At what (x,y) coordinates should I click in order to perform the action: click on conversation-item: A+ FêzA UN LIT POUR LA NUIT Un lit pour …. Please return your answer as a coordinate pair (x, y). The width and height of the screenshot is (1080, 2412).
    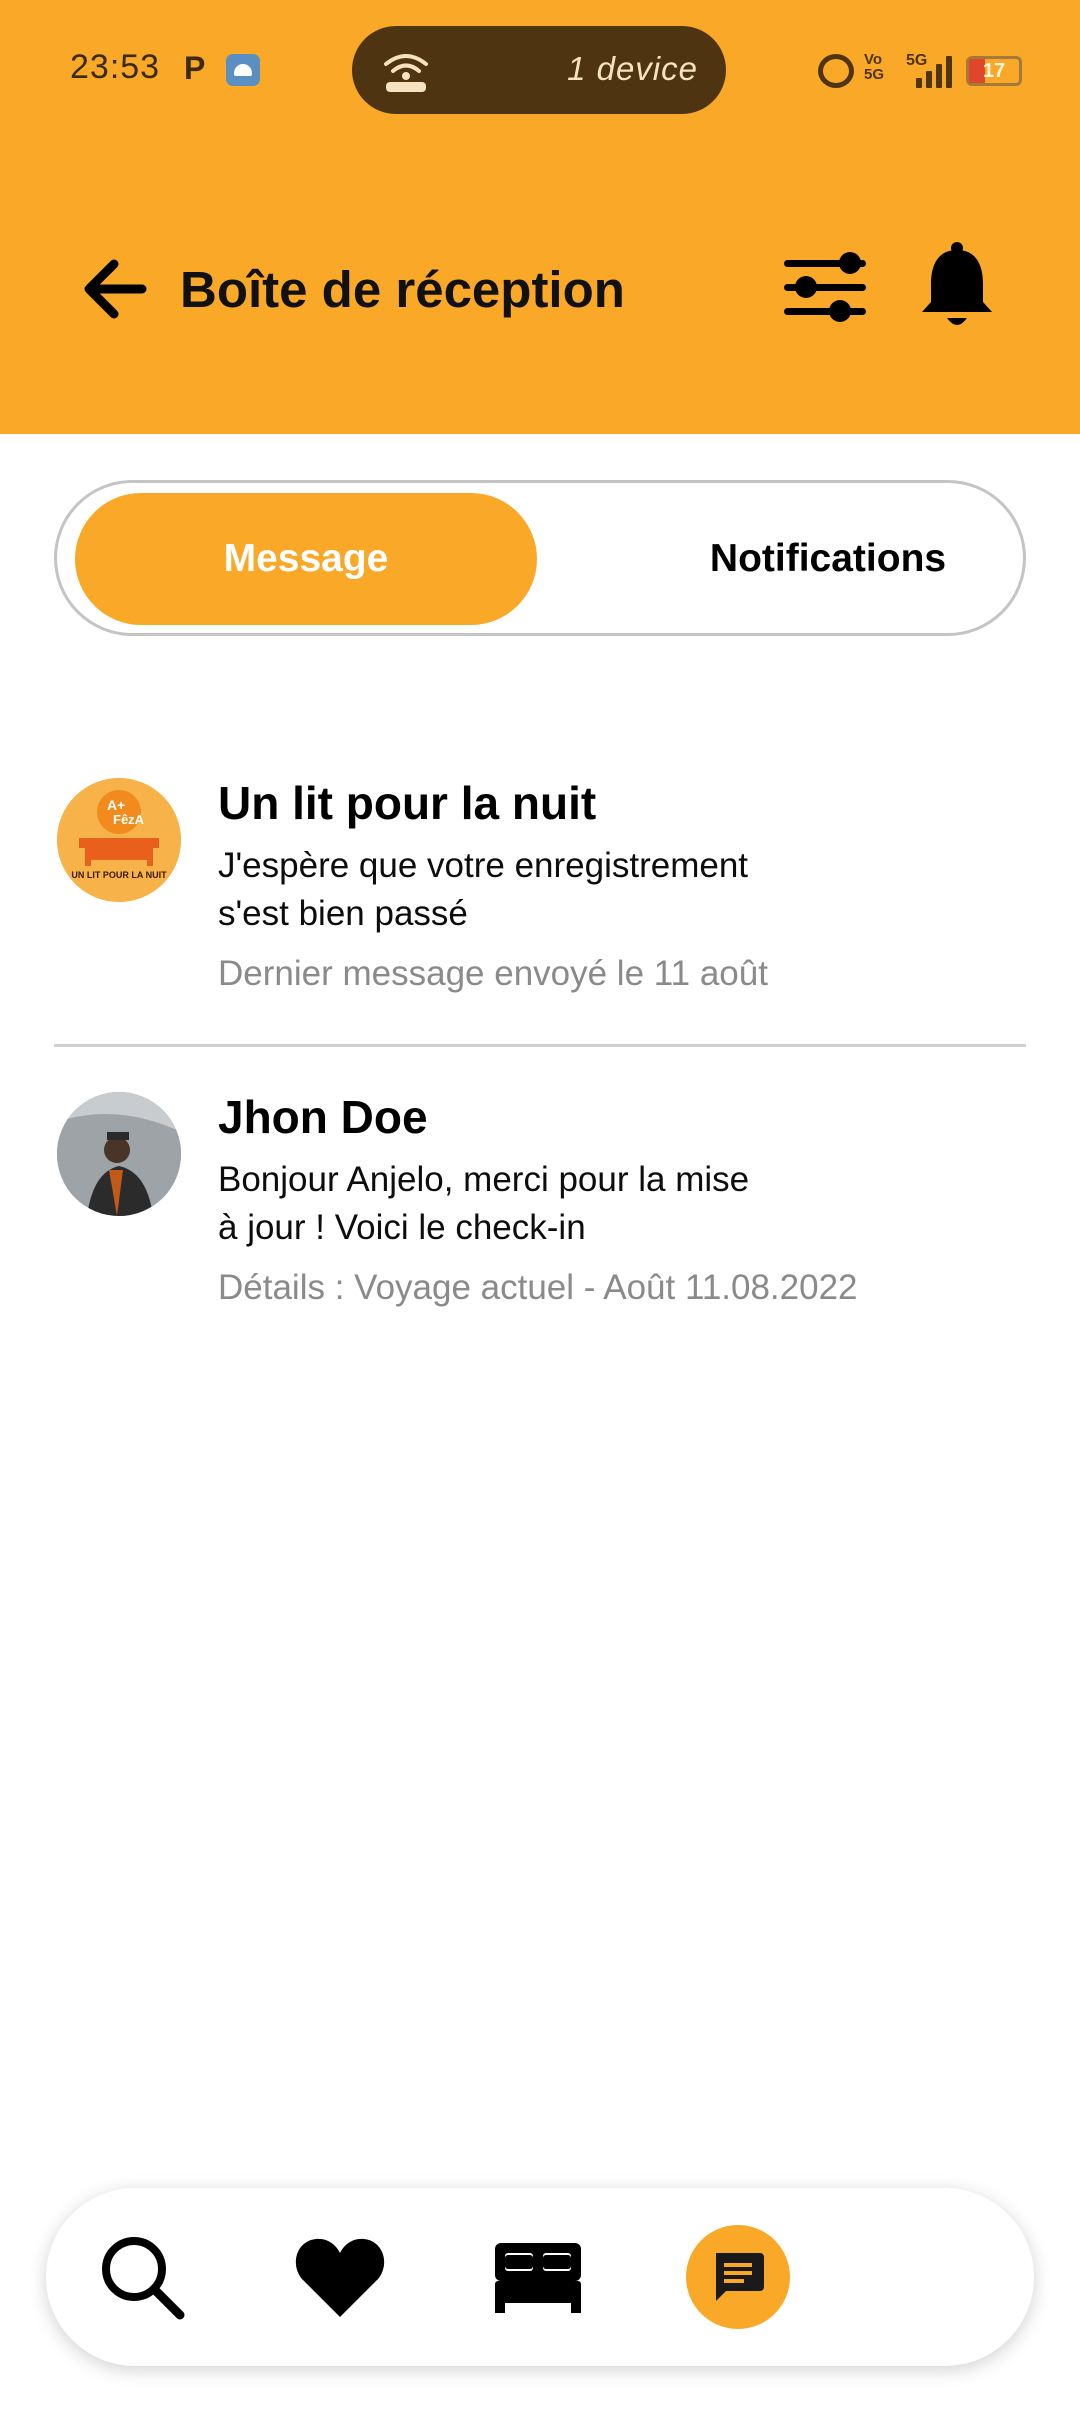
    Looking at the image, I should click on (540, 890).